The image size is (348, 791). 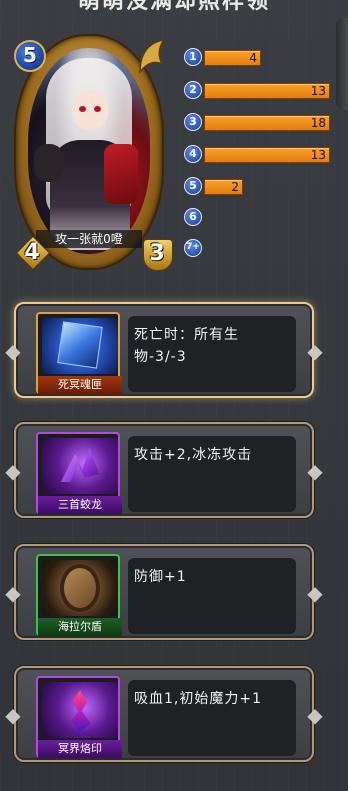 I want to click on effect-description: 吸血1,初始魔力+1, so click(x=212, y=718).